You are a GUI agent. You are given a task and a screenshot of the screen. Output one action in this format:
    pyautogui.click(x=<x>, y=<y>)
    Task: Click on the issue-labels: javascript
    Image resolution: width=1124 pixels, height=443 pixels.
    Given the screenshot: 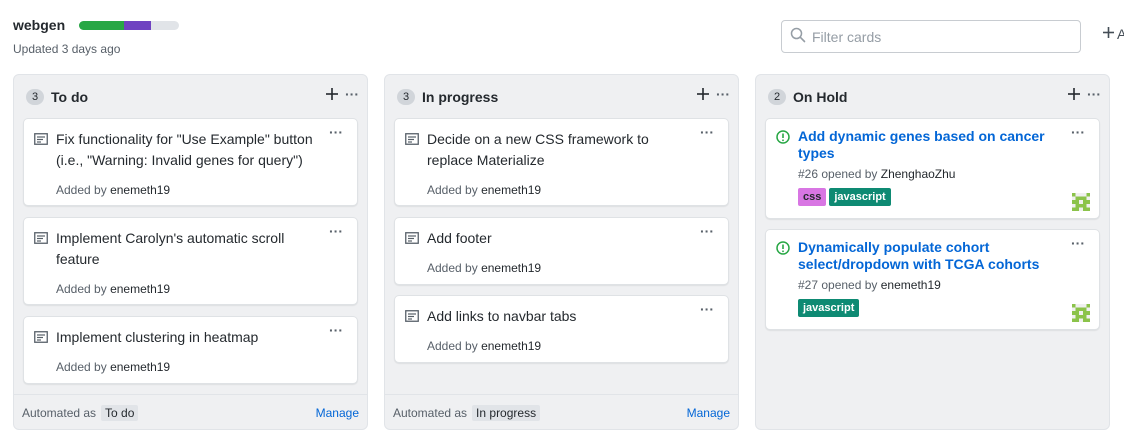 What is the action you would take?
    pyautogui.click(x=829, y=308)
    